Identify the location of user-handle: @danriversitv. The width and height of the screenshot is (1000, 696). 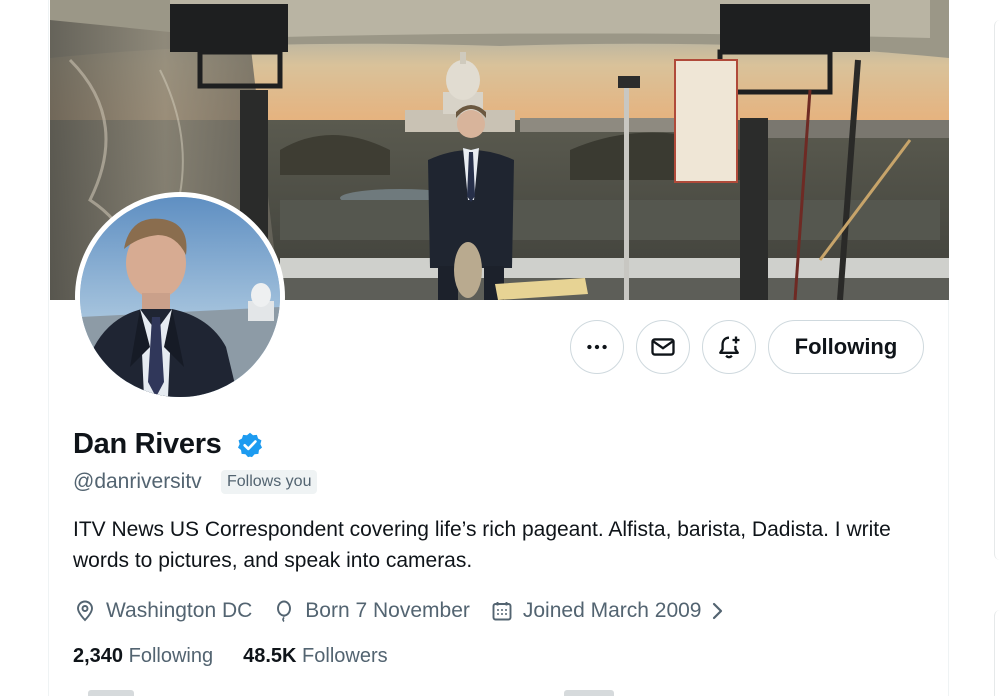
(137, 481).